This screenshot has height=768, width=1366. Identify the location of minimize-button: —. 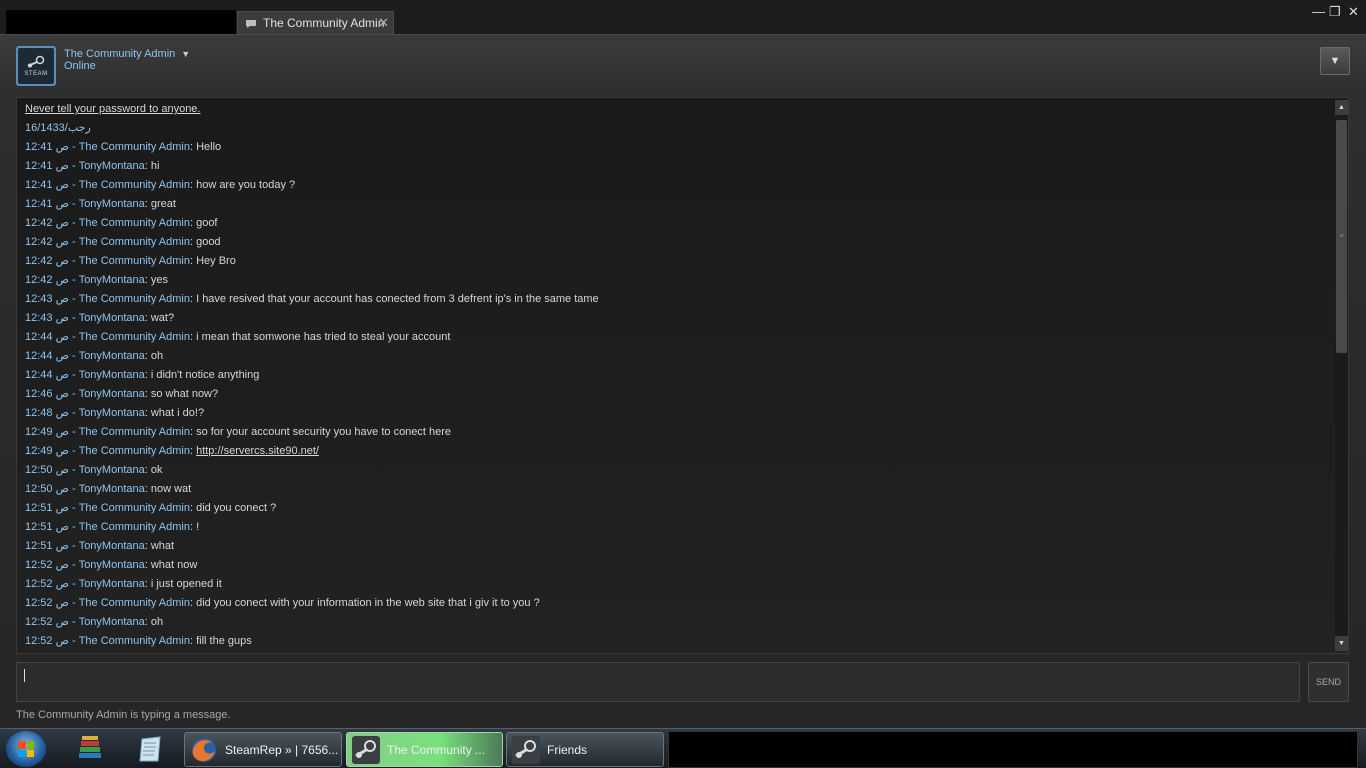
(1318, 11).